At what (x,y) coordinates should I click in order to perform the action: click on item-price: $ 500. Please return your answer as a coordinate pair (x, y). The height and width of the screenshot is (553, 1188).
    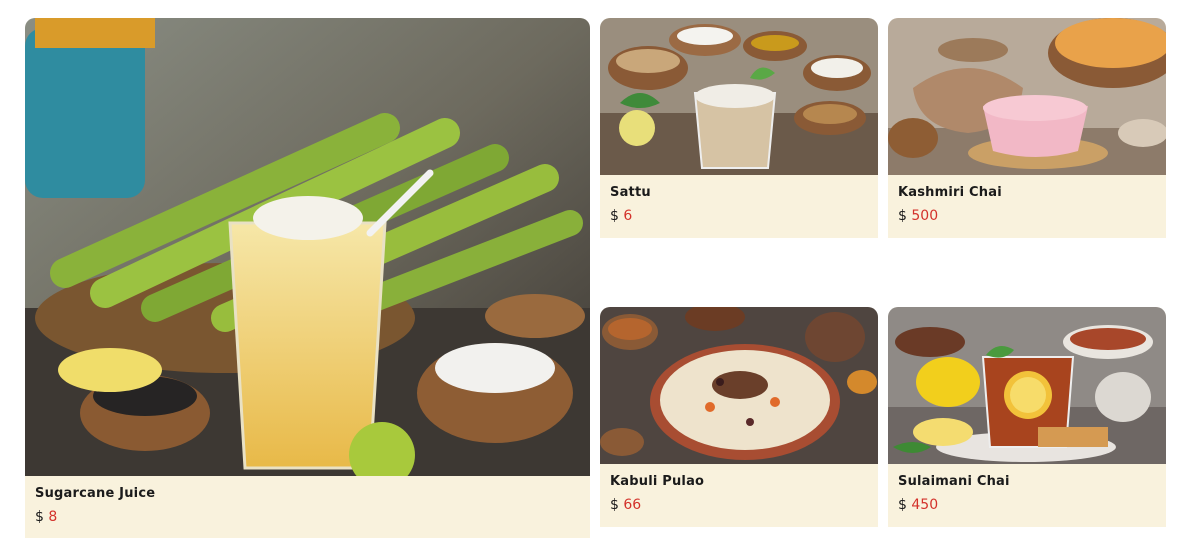
    Looking at the image, I should click on (1027, 216).